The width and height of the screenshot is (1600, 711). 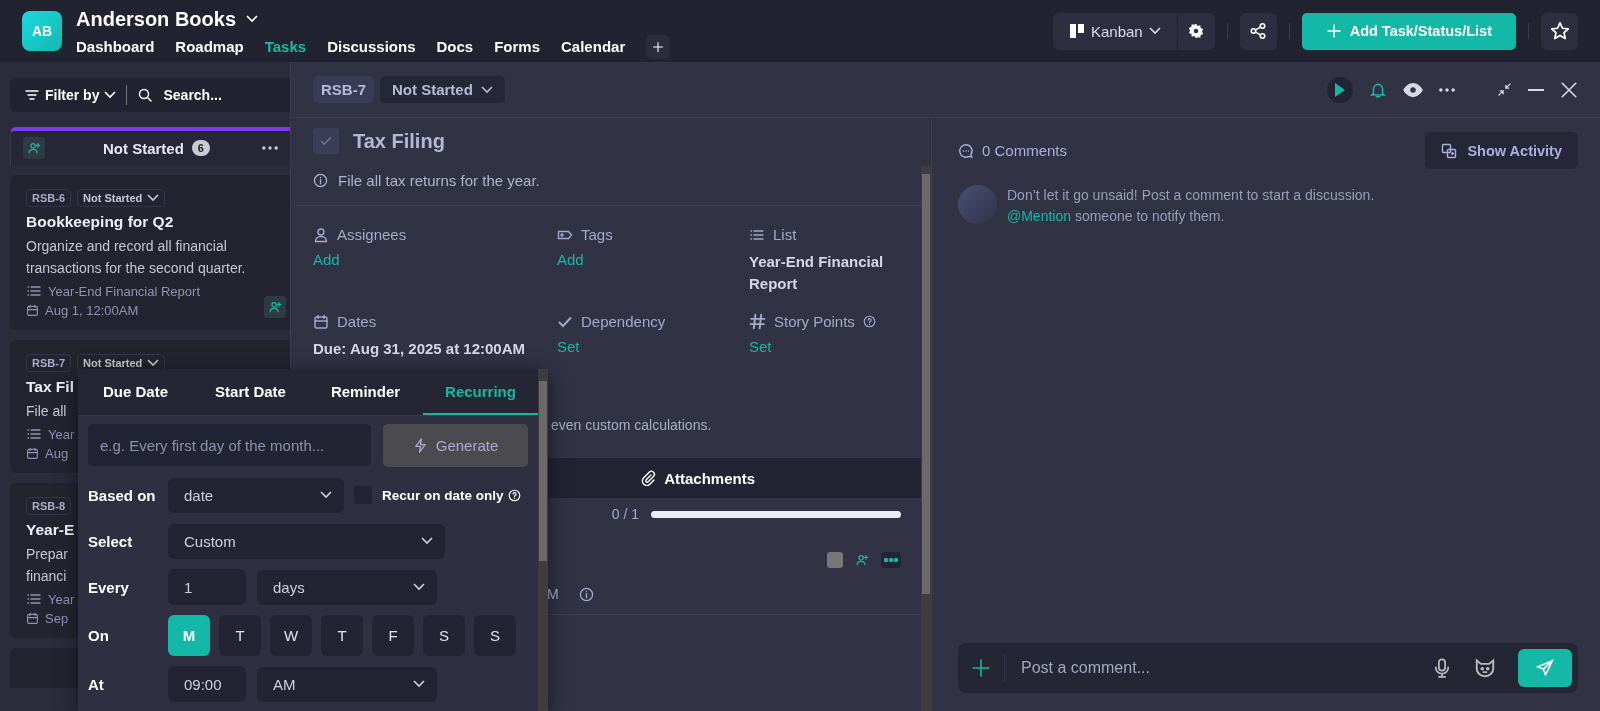 I want to click on row-label: Select, so click(x=111, y=541).